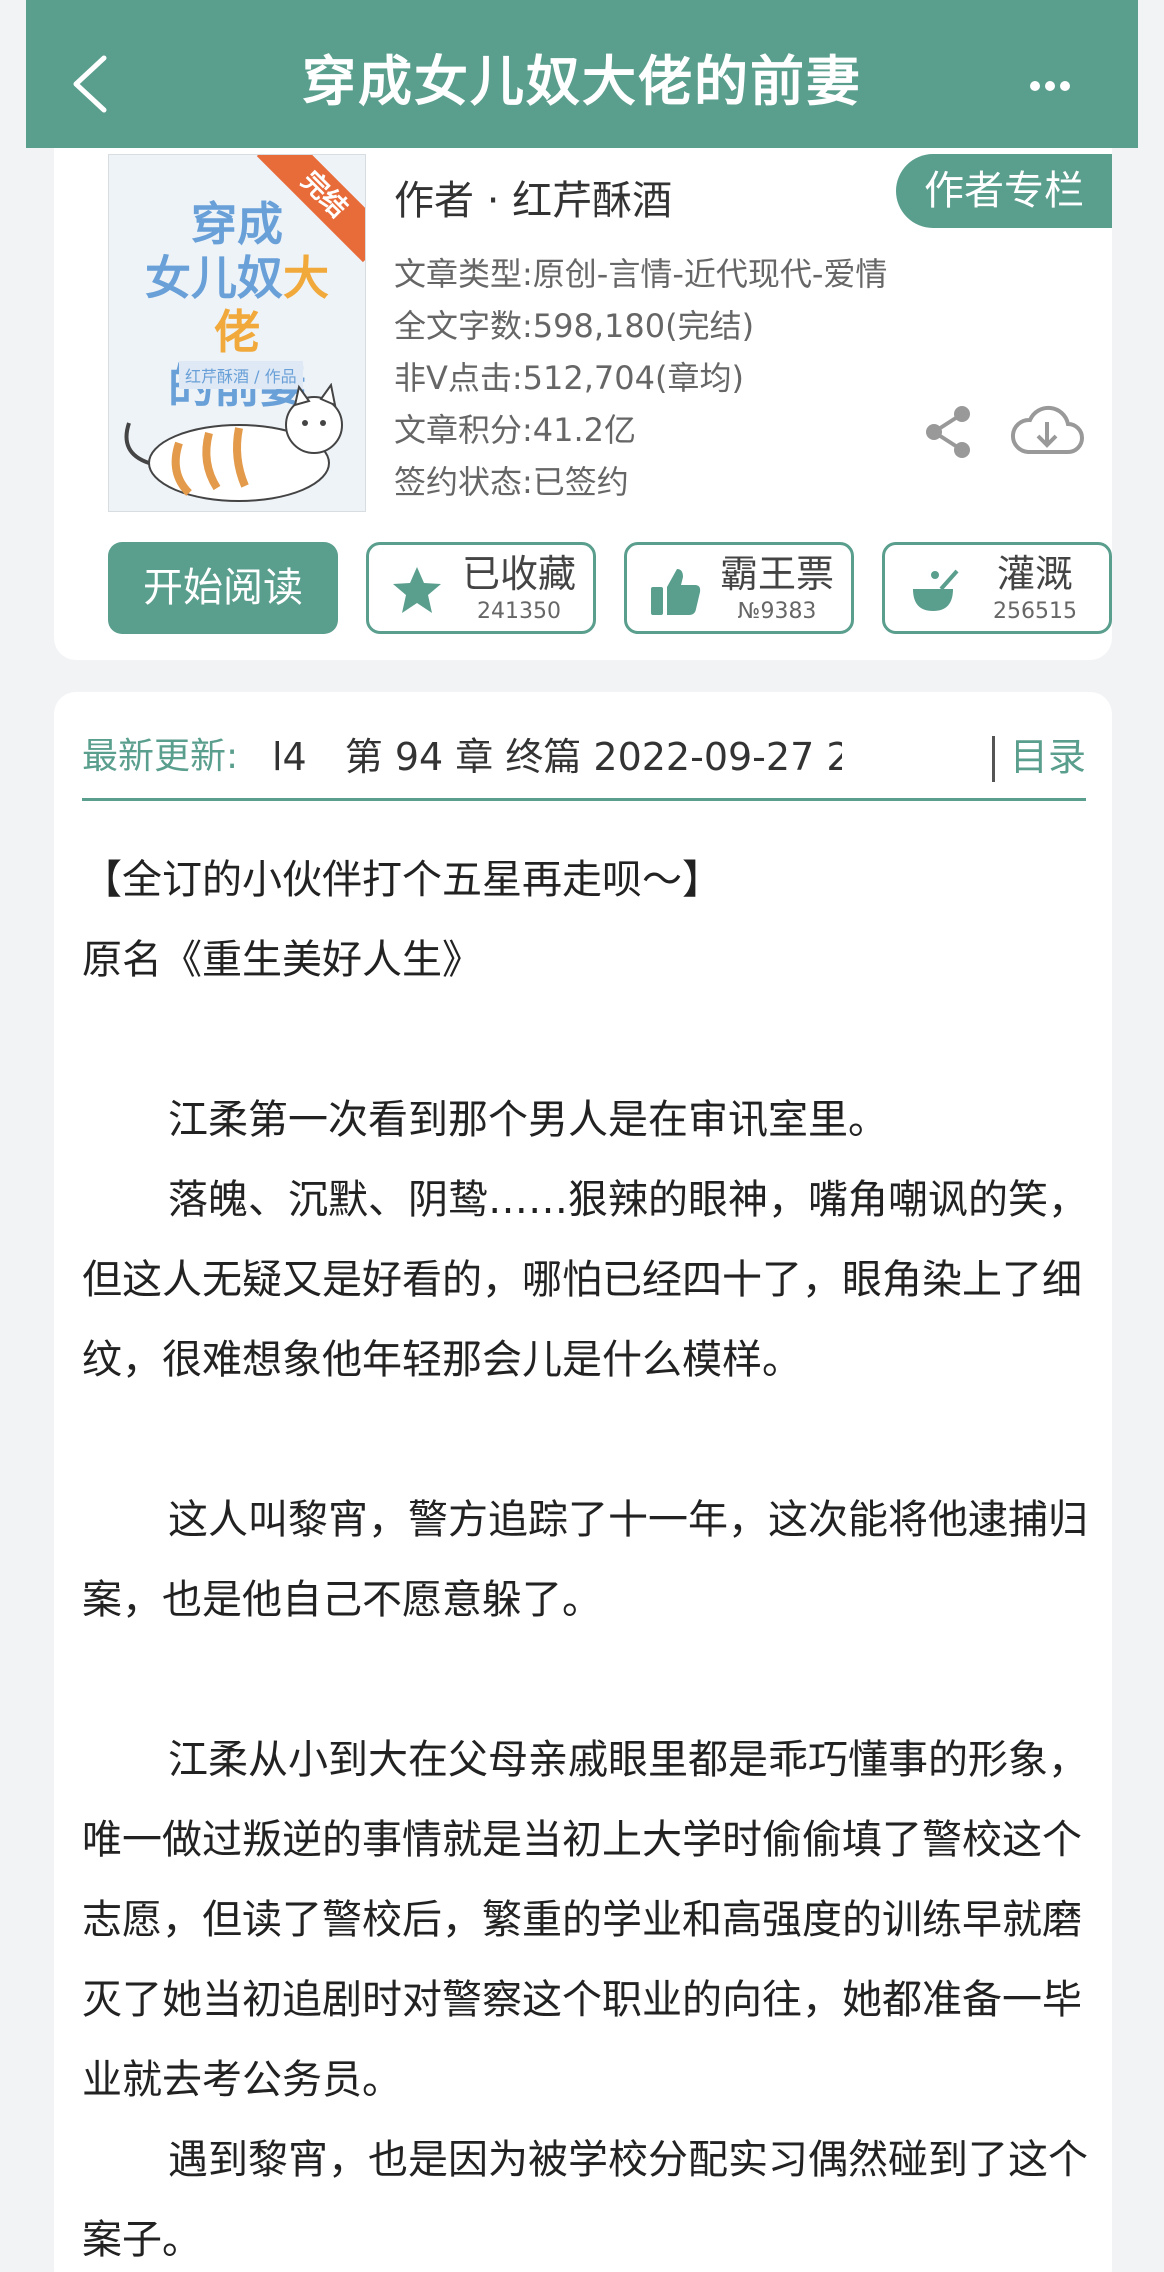  Describe the element at coordinates (533, 197) in the screenshot. I see `author-name: 作者 · 红芹酥酒` at that location.